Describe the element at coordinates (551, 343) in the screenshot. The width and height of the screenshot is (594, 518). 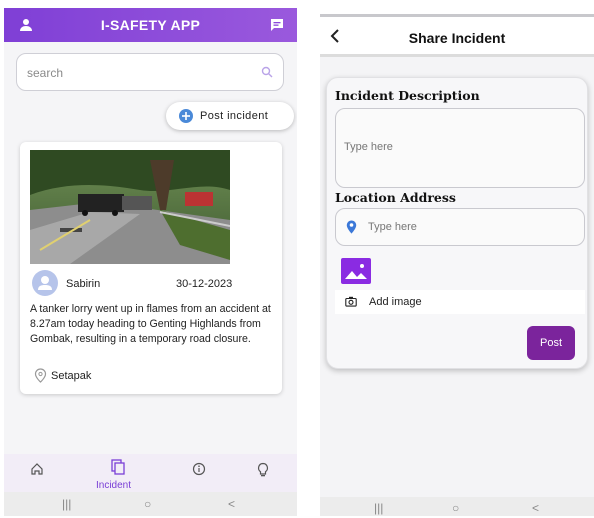
I see `post-button: Post` at that location.